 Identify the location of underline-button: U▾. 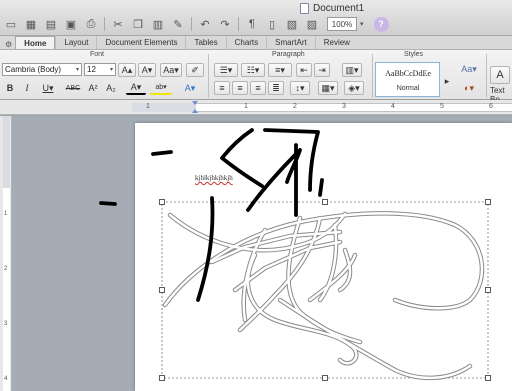
(48, 88).